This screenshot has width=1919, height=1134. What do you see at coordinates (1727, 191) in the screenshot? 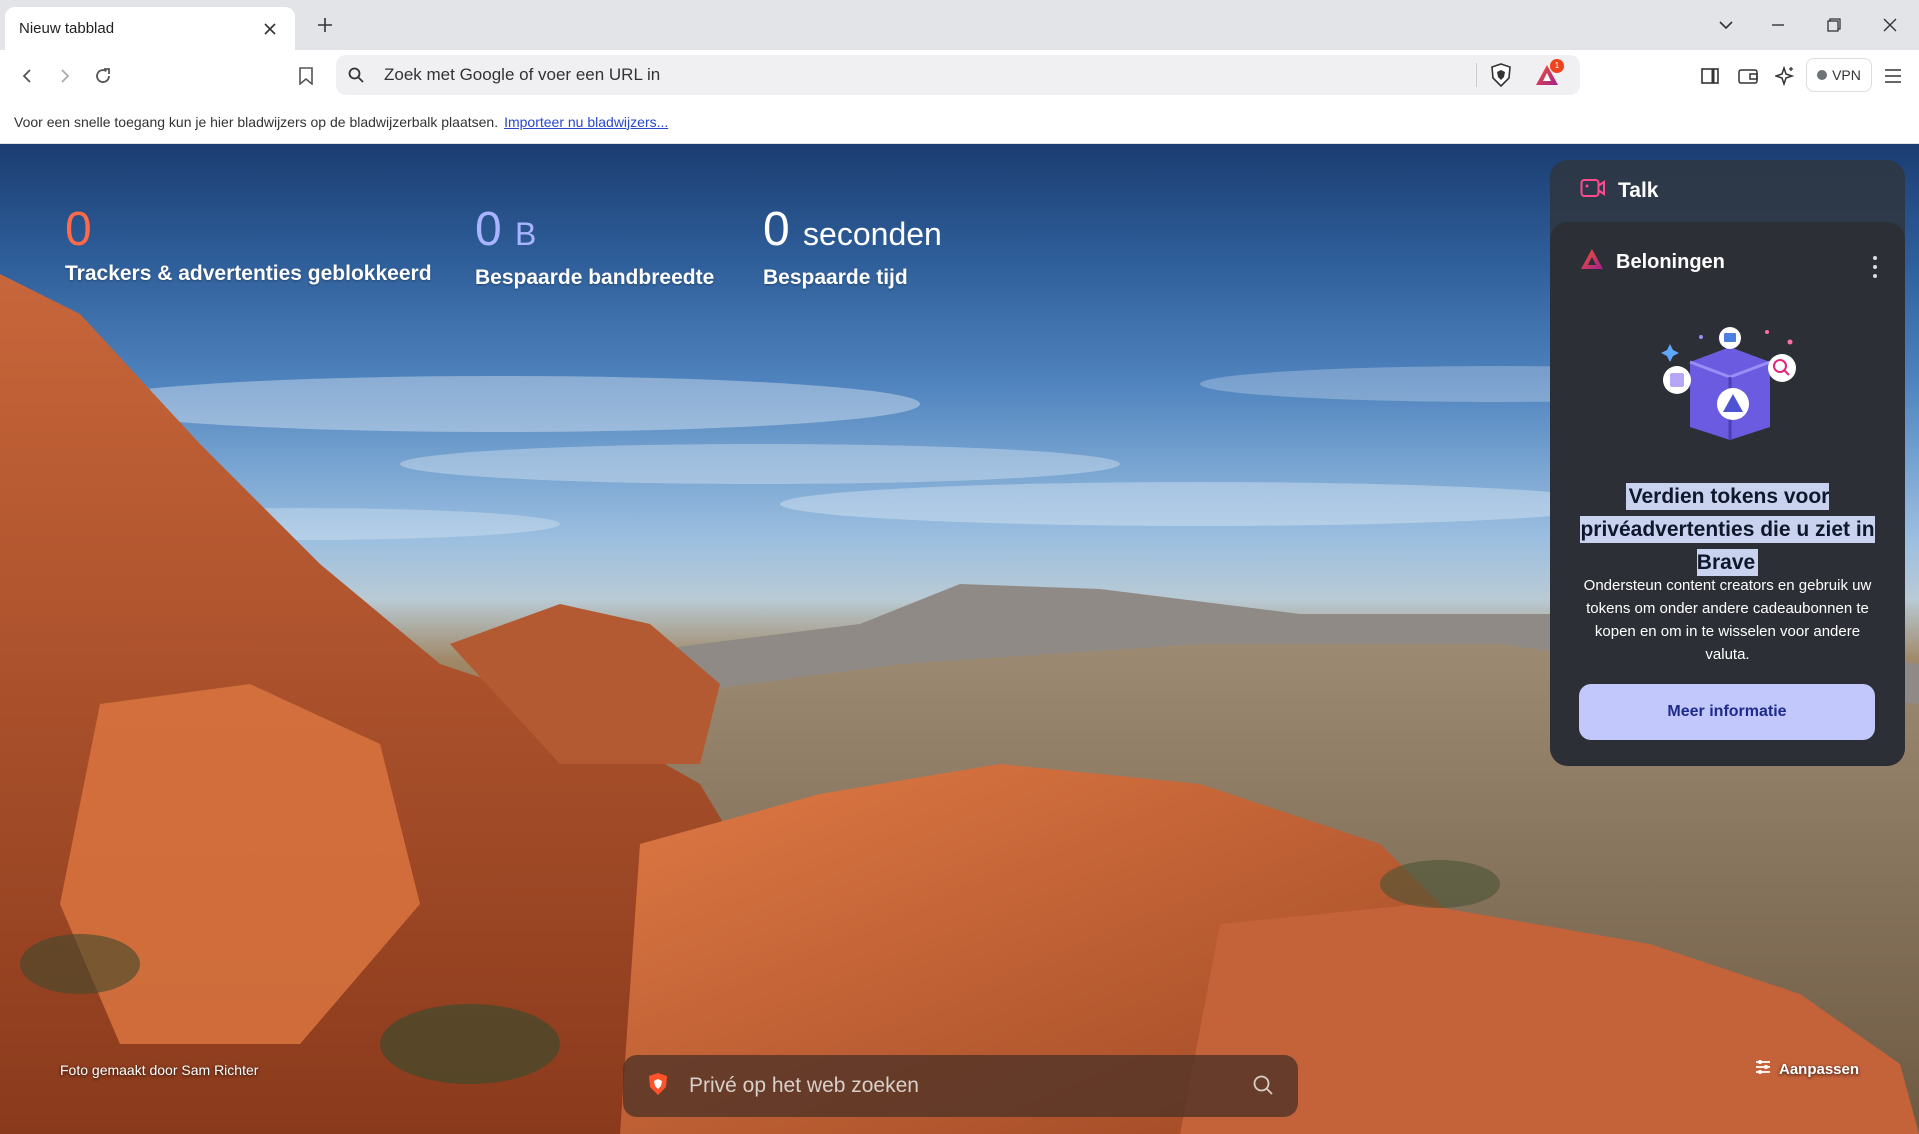
I see `talk-widget: Talk` at bounding box center [1727, 191].